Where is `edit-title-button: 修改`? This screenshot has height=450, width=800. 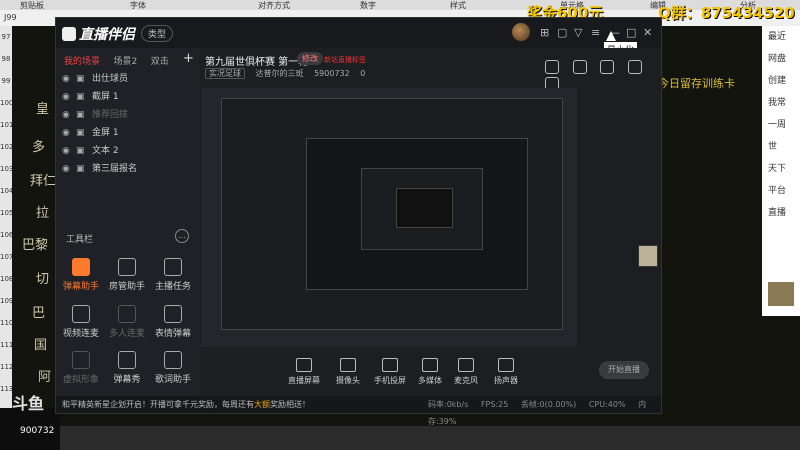
edit-title-button: 修改 is located at coordinates (310, 58).